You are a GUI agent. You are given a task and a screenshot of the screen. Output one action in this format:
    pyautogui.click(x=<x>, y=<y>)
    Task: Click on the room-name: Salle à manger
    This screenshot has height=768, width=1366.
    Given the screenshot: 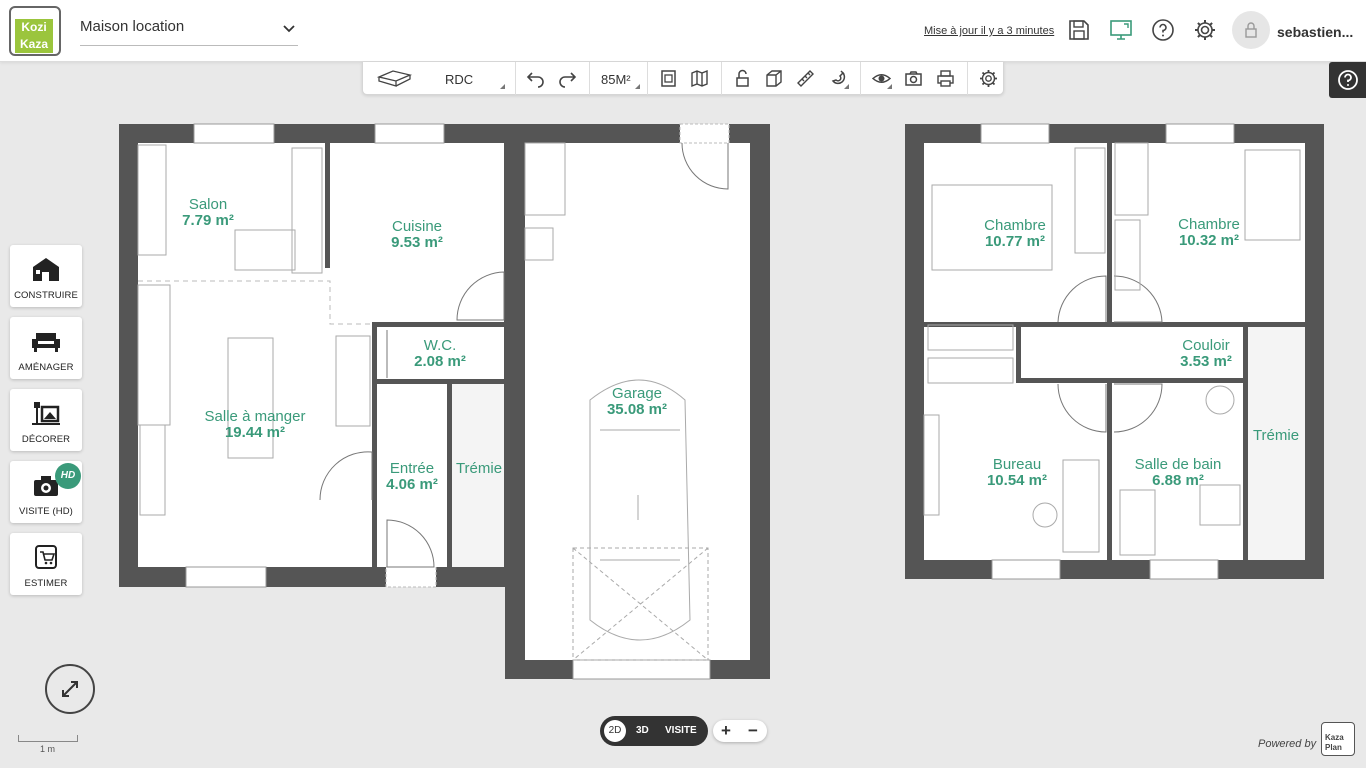 What is the action you would take?
    pyautogui.click(x=255, y=416)
    